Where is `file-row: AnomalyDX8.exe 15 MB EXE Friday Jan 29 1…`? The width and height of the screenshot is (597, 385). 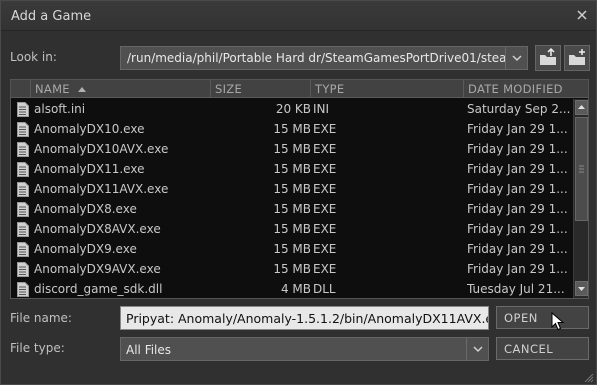 file-row: AnomalyDX8.exe 15 MB EXE Friday Jan 29 1… is located at coordinates (292, 209).